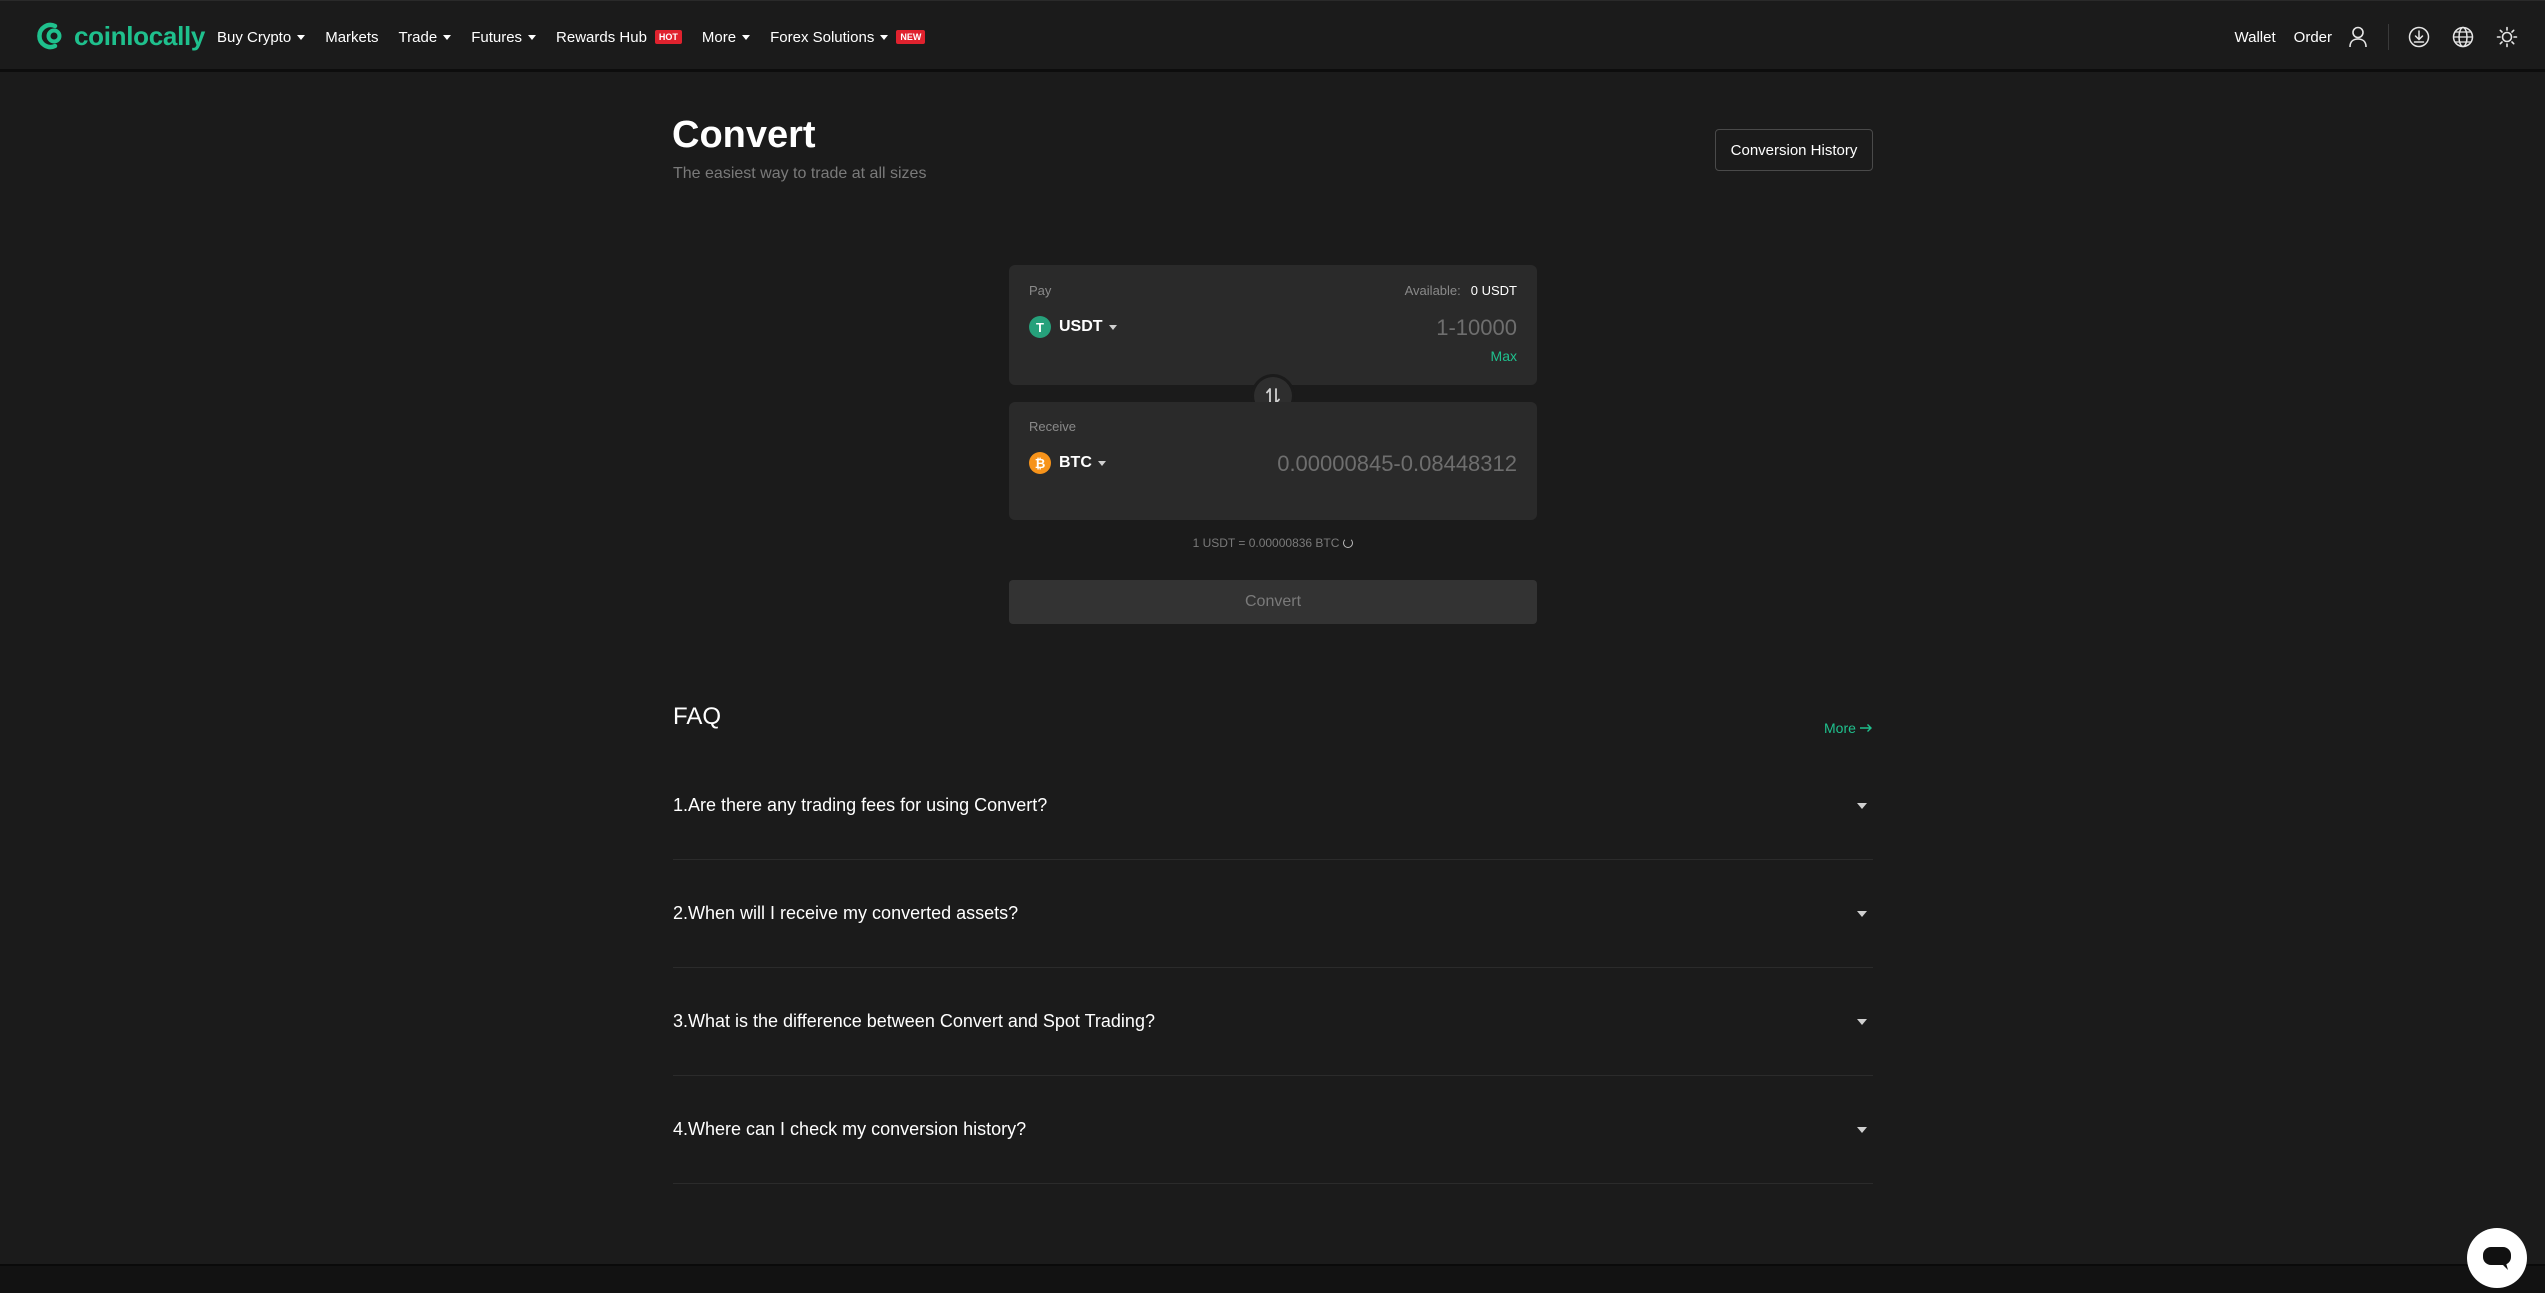 The image size is (2545, 1293). What do you see at coordinates (2255, 37) in the screenshot?
I see `wallet-link: Wallet` at bounding box center [2255, 37].